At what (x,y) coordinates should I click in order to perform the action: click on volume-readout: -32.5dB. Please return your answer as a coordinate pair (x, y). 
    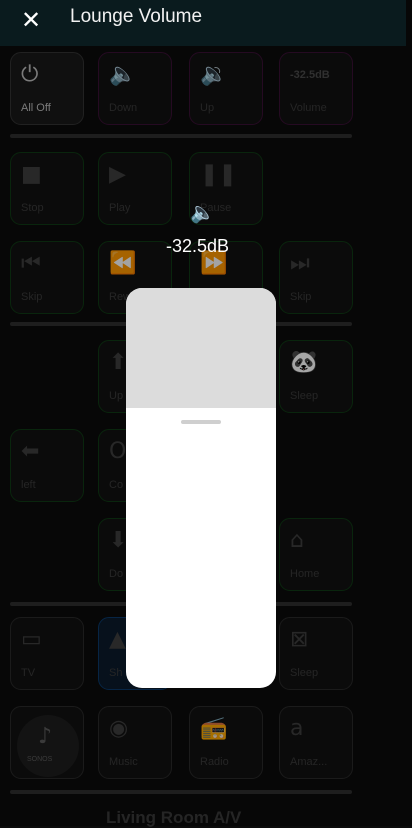
    Looking at the image, I should click on (198, 246).